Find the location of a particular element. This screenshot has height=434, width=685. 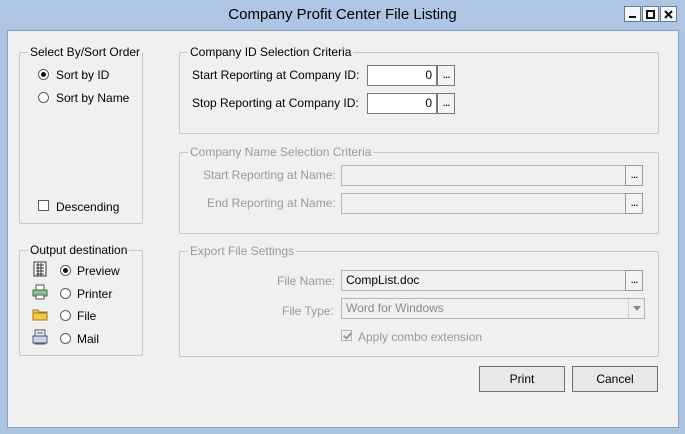

stop-company-id-field: 0 is located at coordinates (402, 103).